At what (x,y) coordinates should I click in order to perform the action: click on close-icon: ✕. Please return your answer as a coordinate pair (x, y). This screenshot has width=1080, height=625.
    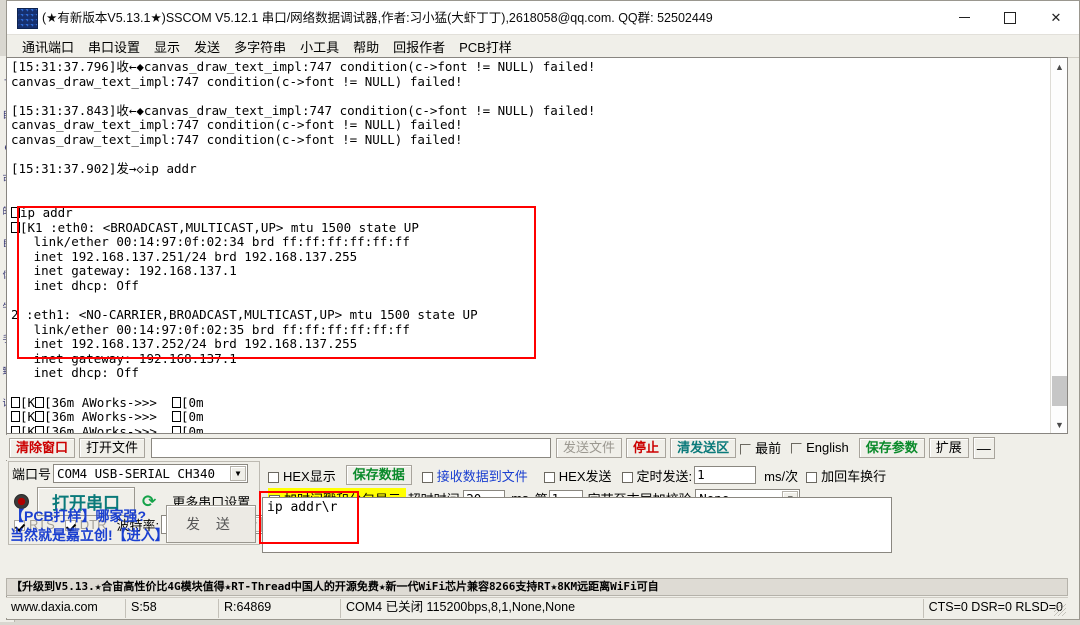
    Looking at the image, I should click on (1056, 17).